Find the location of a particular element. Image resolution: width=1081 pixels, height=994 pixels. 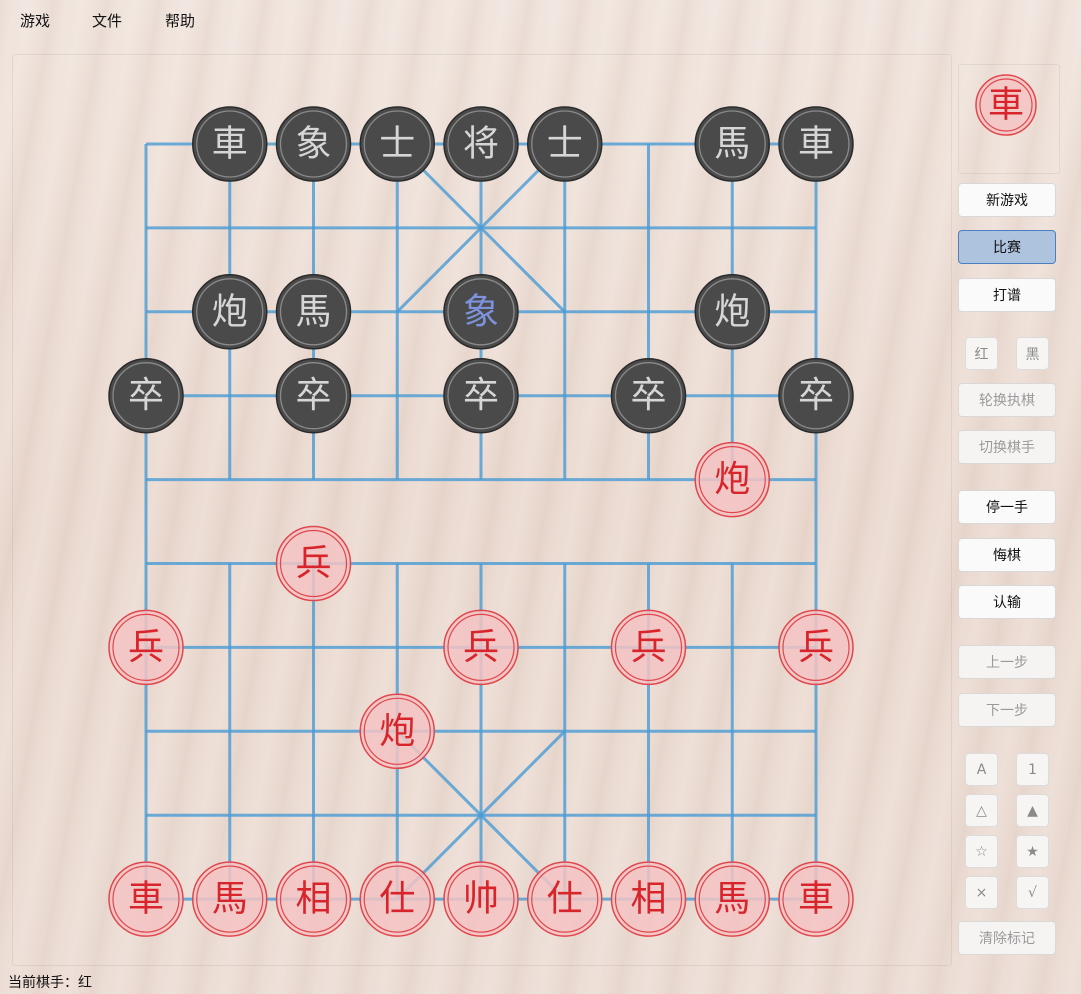

turn-indicator: 車 is located at coordinates (1006, 105).